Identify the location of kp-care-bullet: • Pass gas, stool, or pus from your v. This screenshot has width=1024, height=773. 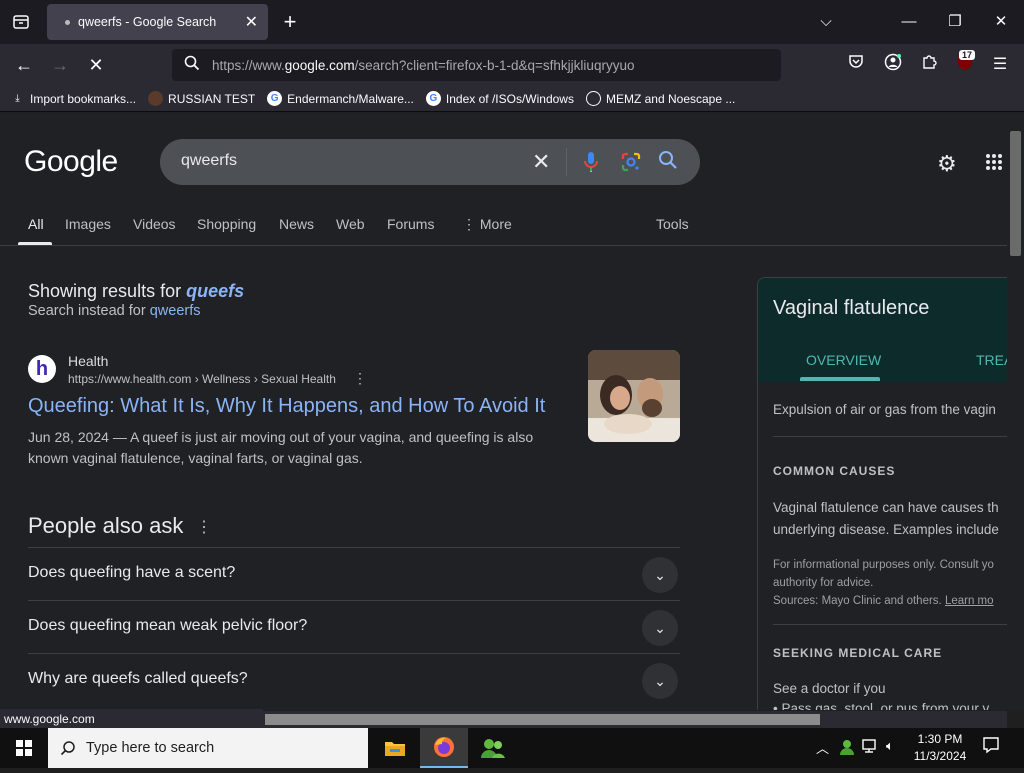
(881, 705).